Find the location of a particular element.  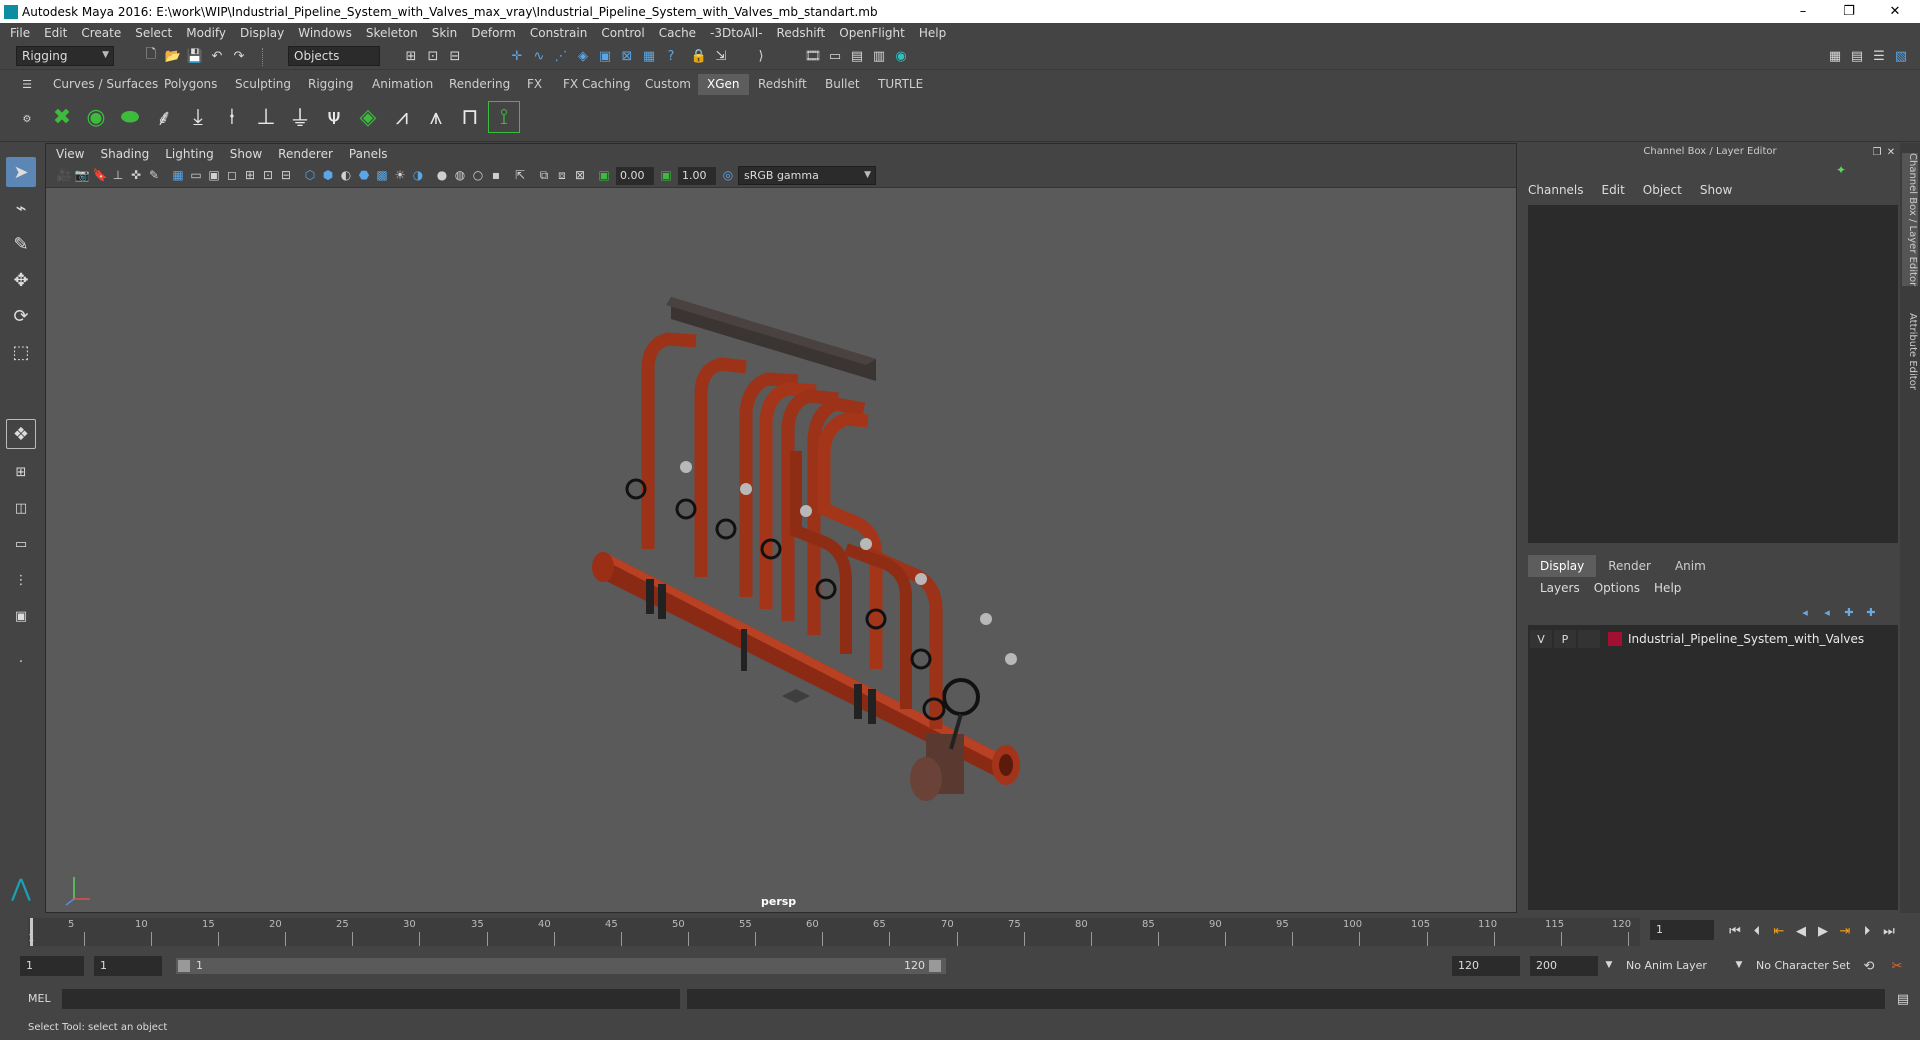

panel-menu-lighting: Lighting is located at coordinates (189, 154).